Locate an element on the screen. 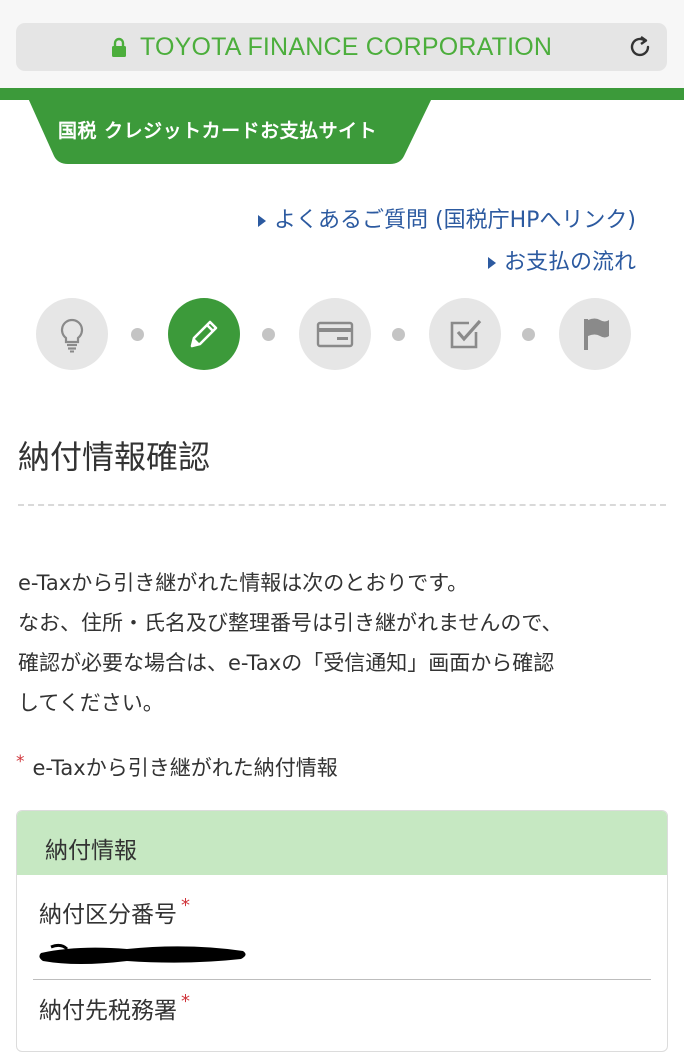 Image resolution: width=684 pixels, height=1052 pixels. lightbulb-icon is located at coordinates (72, 335).